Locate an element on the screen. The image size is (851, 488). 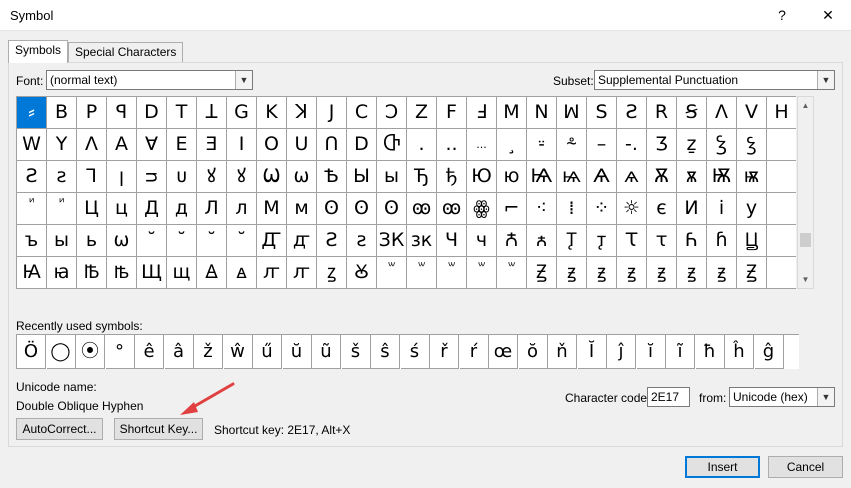
symbol-cell: є is located at coordinates (662, 209).